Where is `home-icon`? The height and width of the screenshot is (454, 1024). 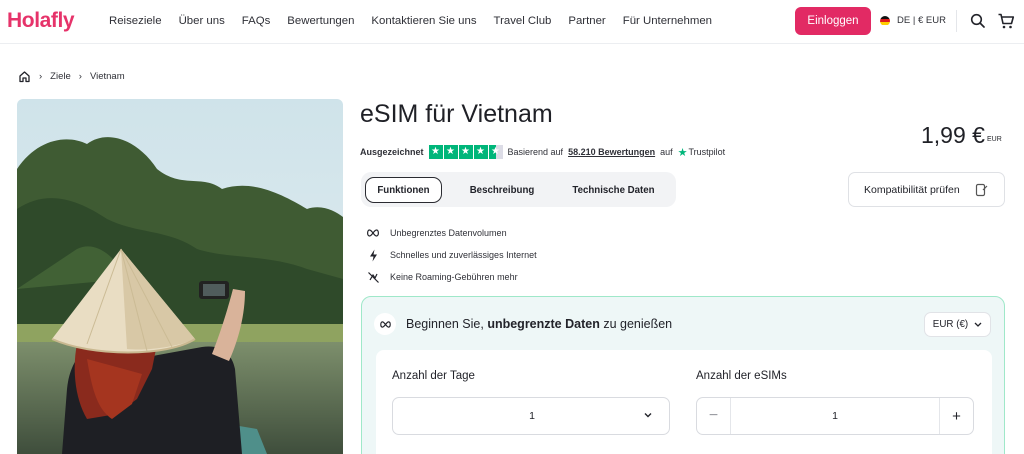 home-icon is located at coordinates (24, 76).